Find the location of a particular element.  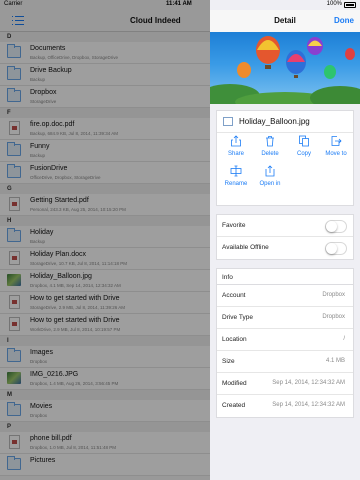

battery-icon is located at coordinates (350, 5).